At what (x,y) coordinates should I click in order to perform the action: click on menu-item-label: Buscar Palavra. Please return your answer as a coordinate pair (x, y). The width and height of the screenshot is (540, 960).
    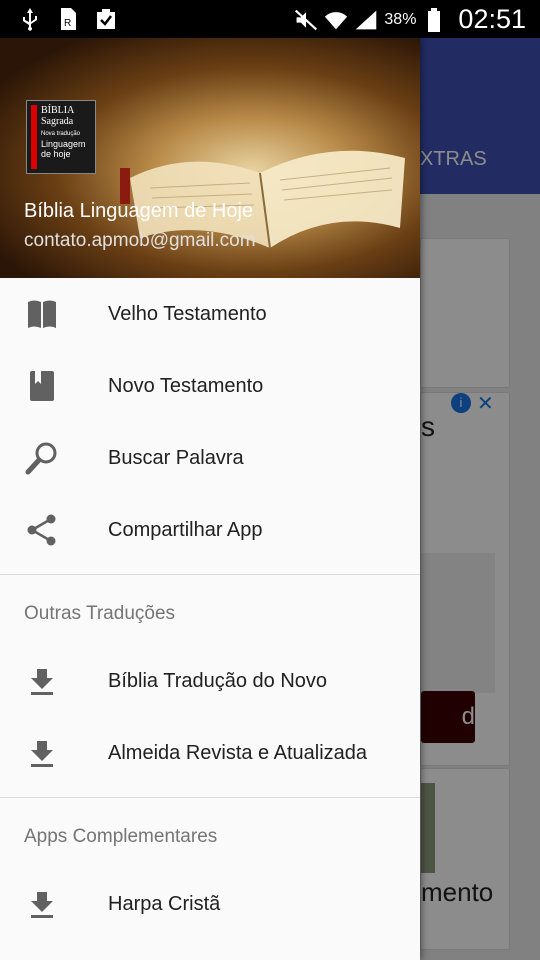
    Looking at the image, I should click on (176, 457).